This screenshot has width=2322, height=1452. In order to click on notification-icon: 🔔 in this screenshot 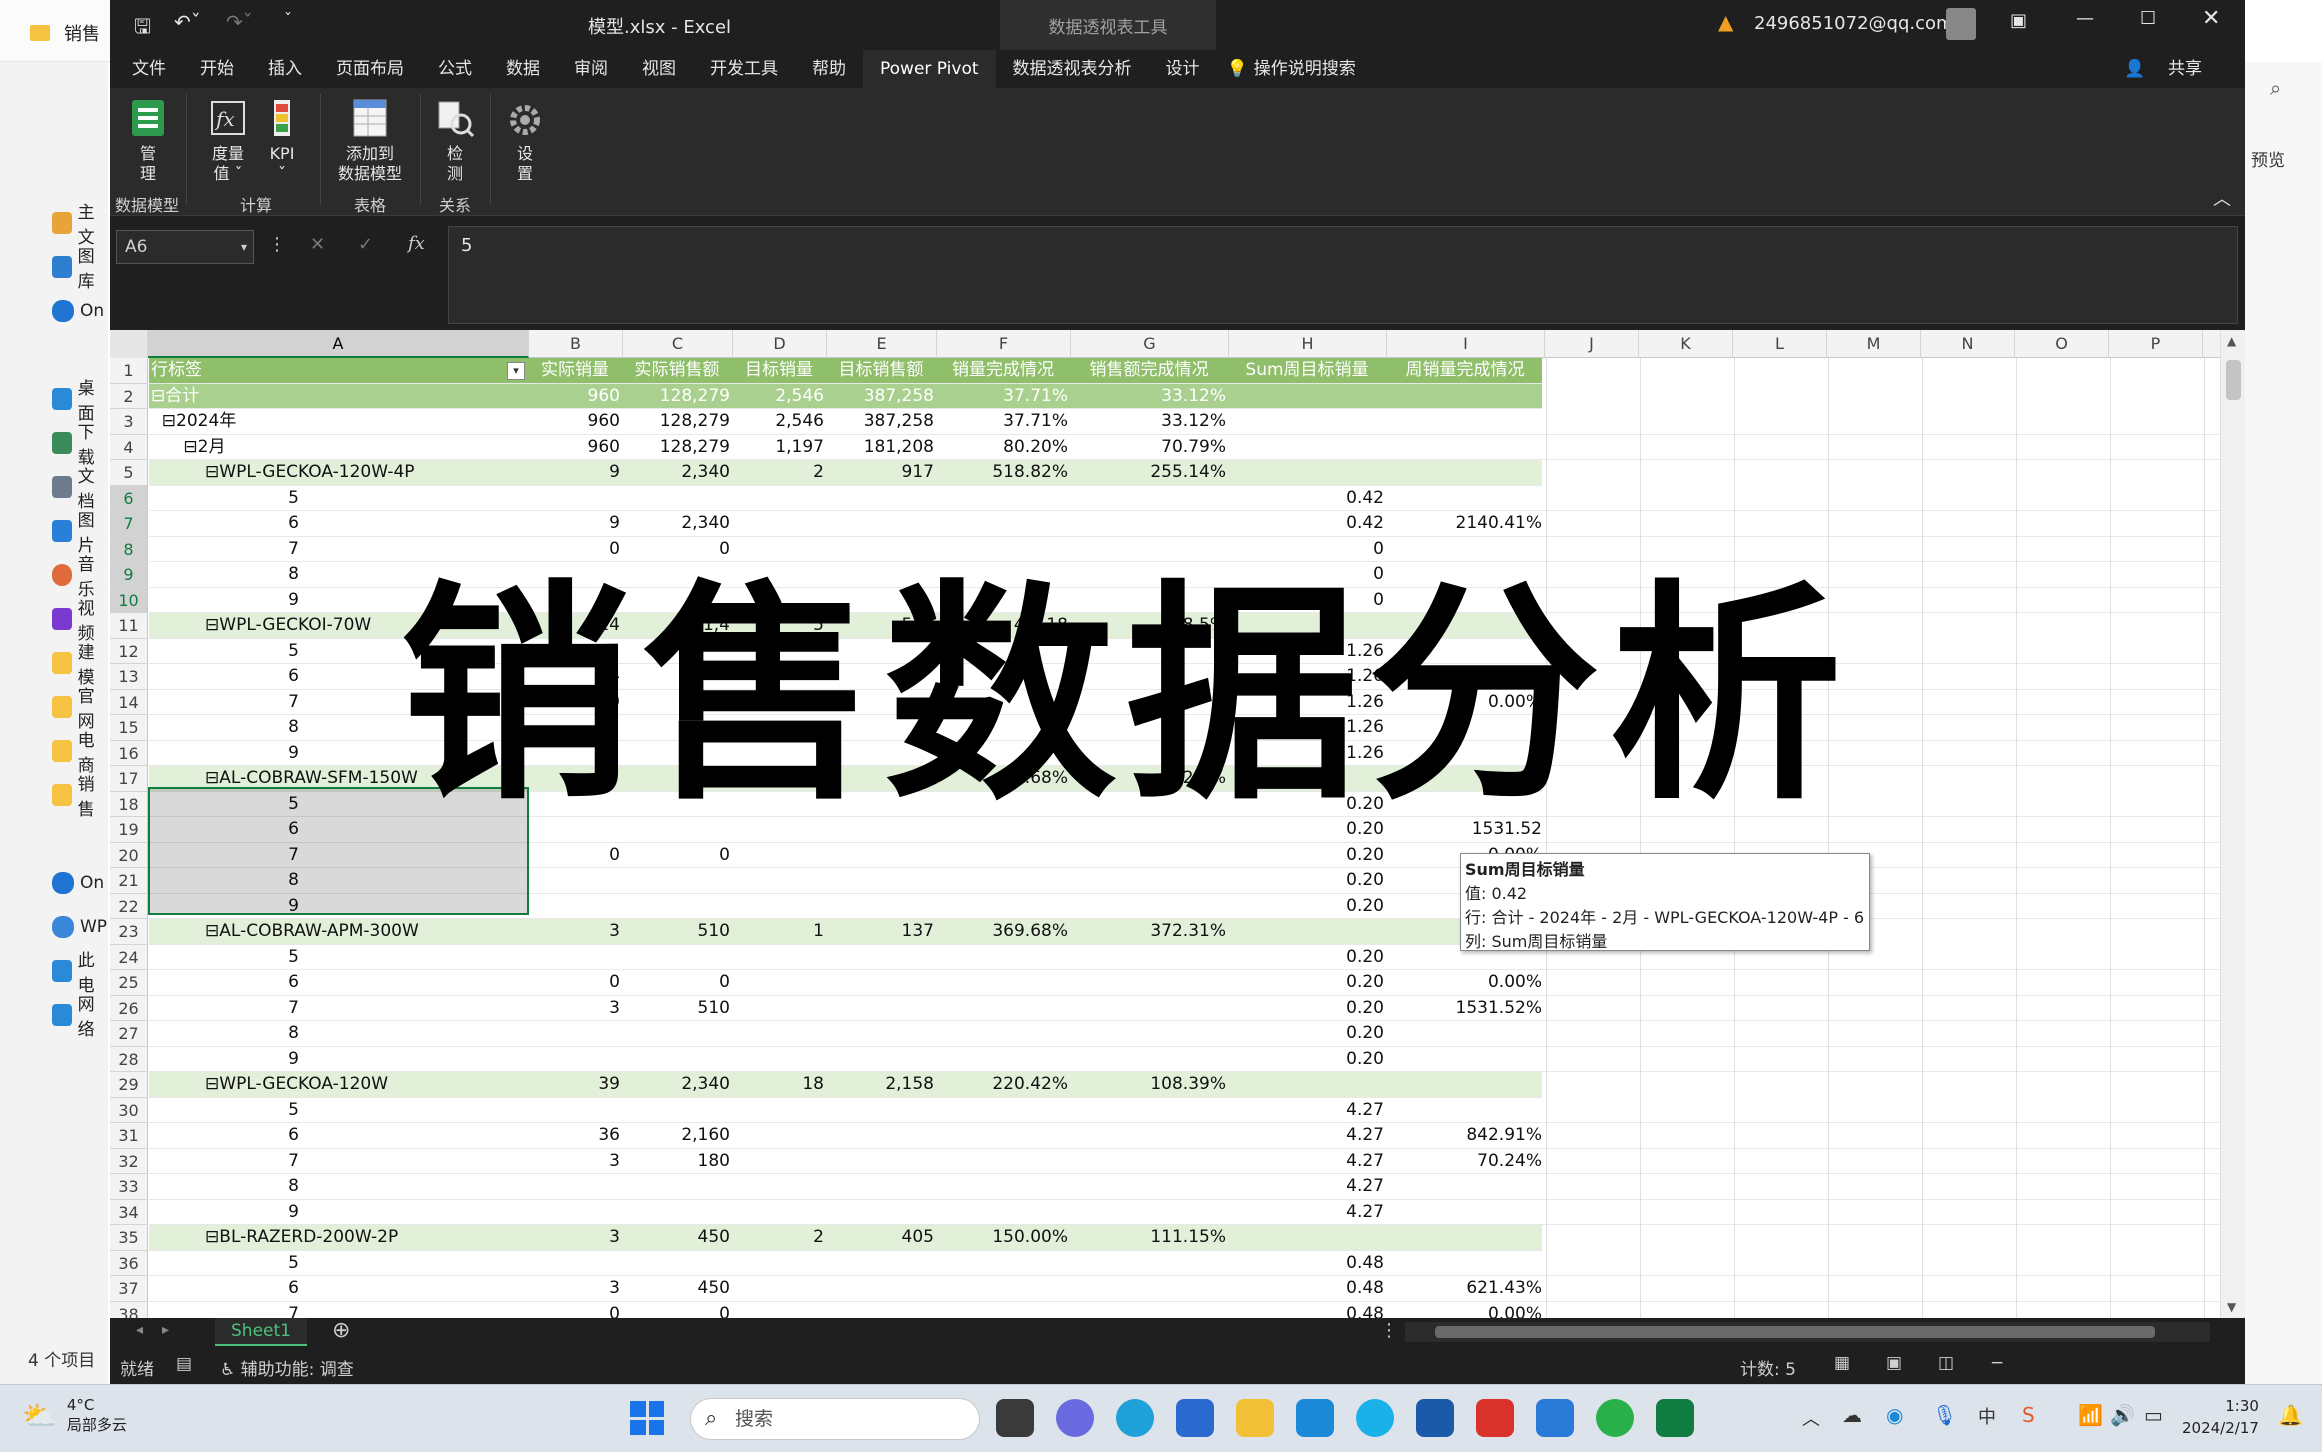, I will do `click(2290, 1415)`.